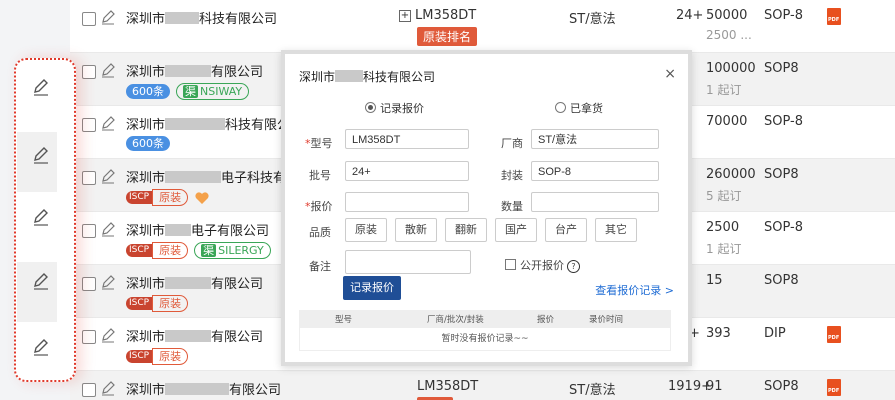 Image resolution: width=895 pixels, height=400 pixels. What do you see at coordinates (670, 74) in the screenshot?
I see `close-icon: ×` at bounding box center [670, 74].